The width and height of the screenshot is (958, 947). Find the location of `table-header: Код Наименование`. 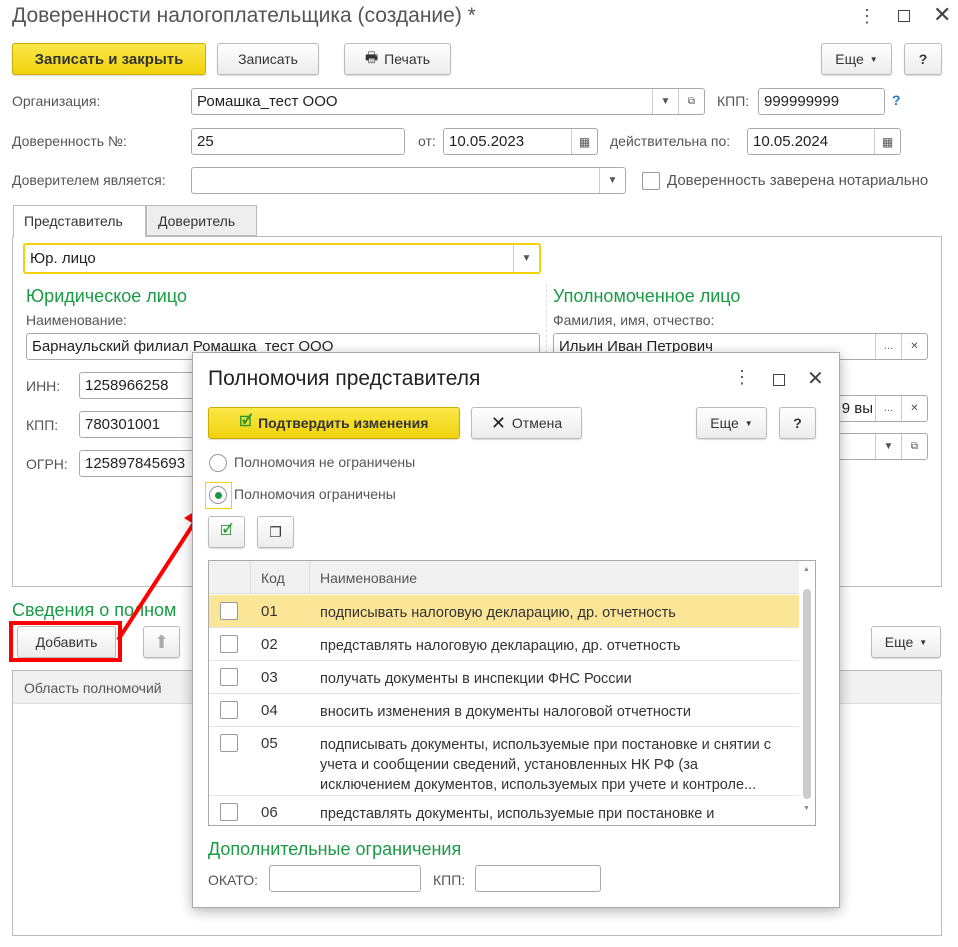

table-header: Код Наименование is located at coordinates (504, 577).